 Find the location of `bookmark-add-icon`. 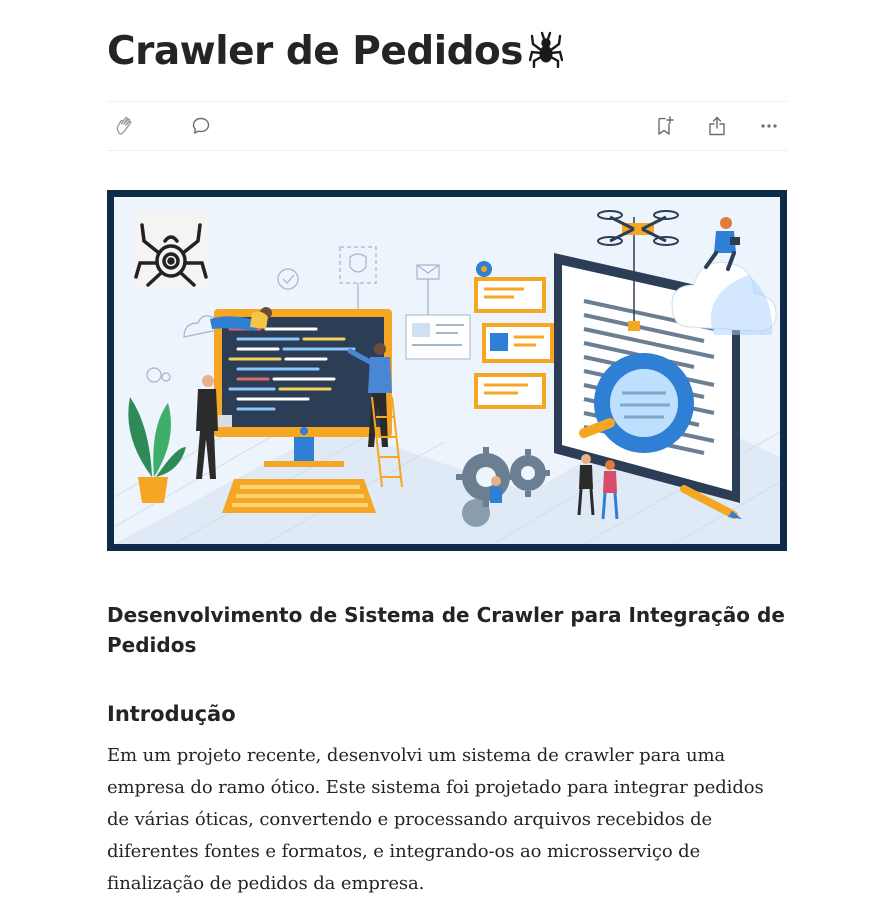

bookmark-add-icon is located at coordinates (666, 125).